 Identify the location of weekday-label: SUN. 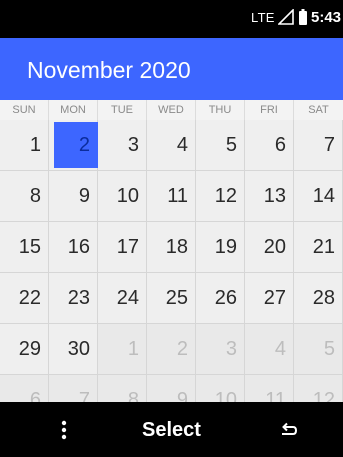
(24, 110).